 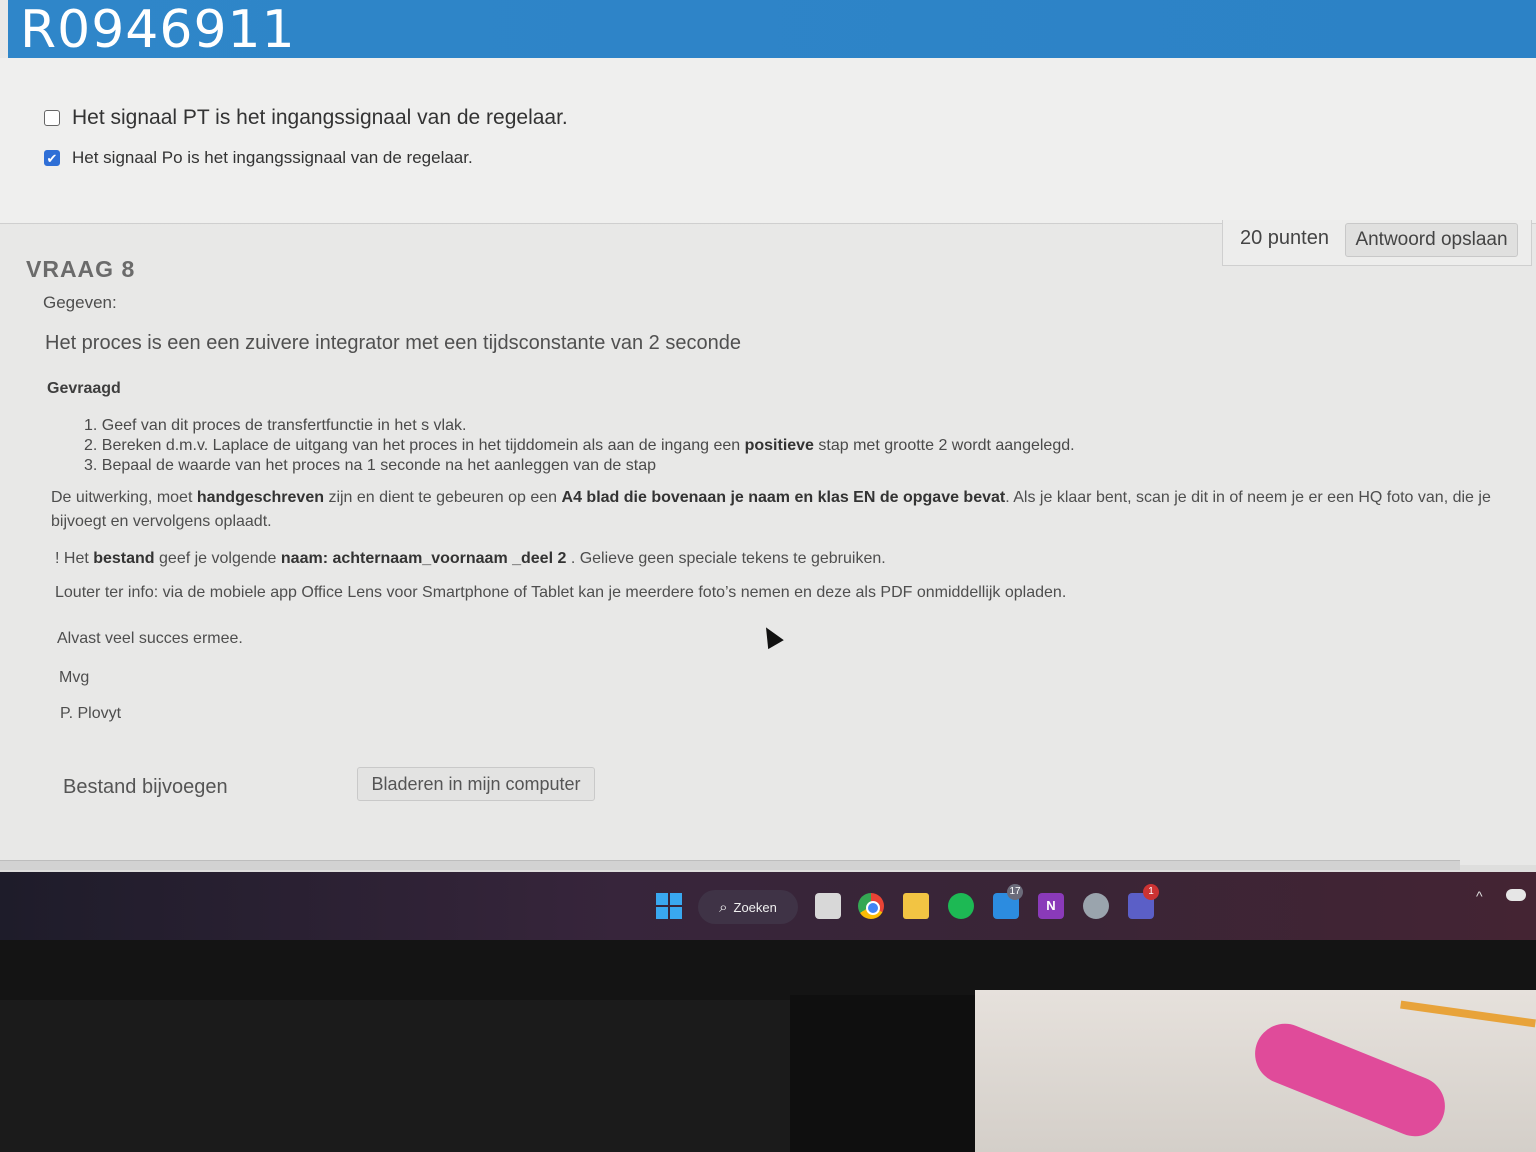 I want to click on emphasis: naam: achternaam_voornaam _deel 2, so click(x=423, y=558).